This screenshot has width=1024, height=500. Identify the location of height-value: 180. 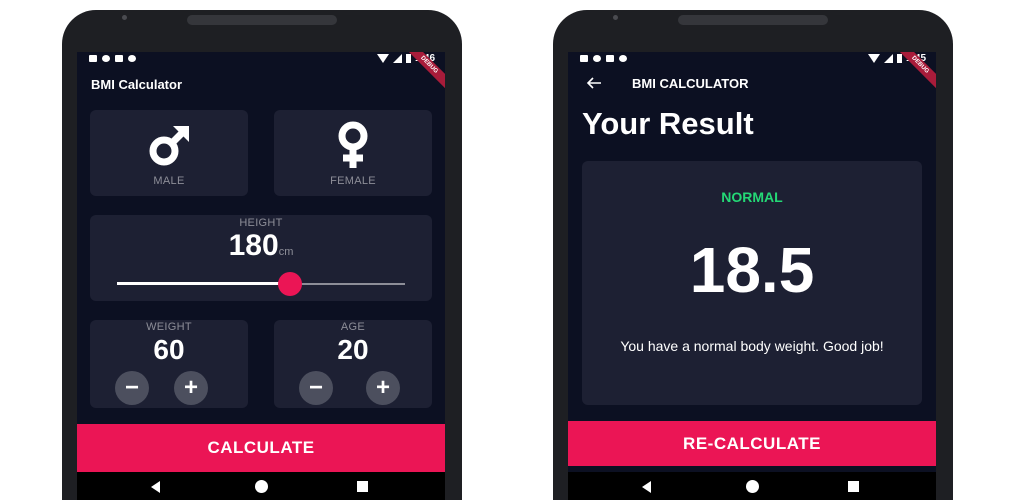
(253, 245).